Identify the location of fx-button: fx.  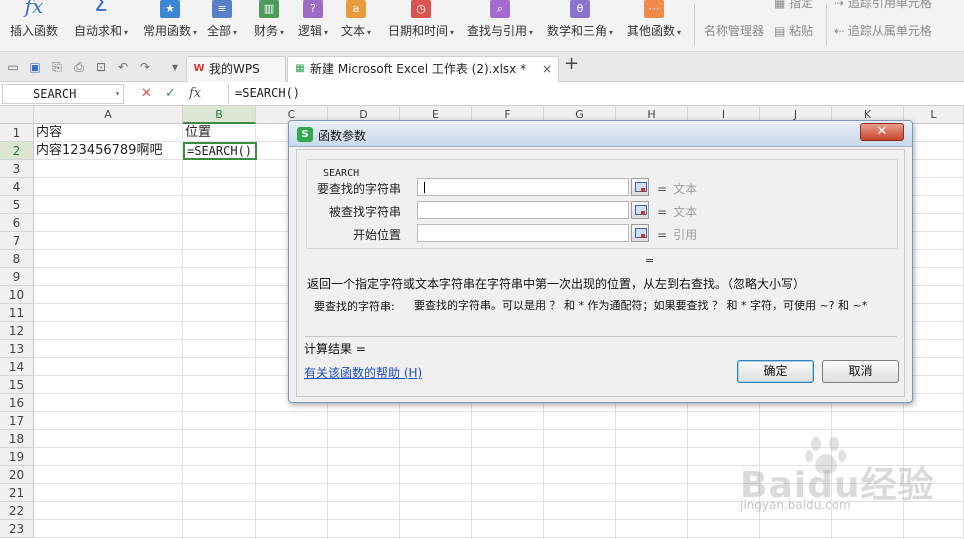
(195, 94).